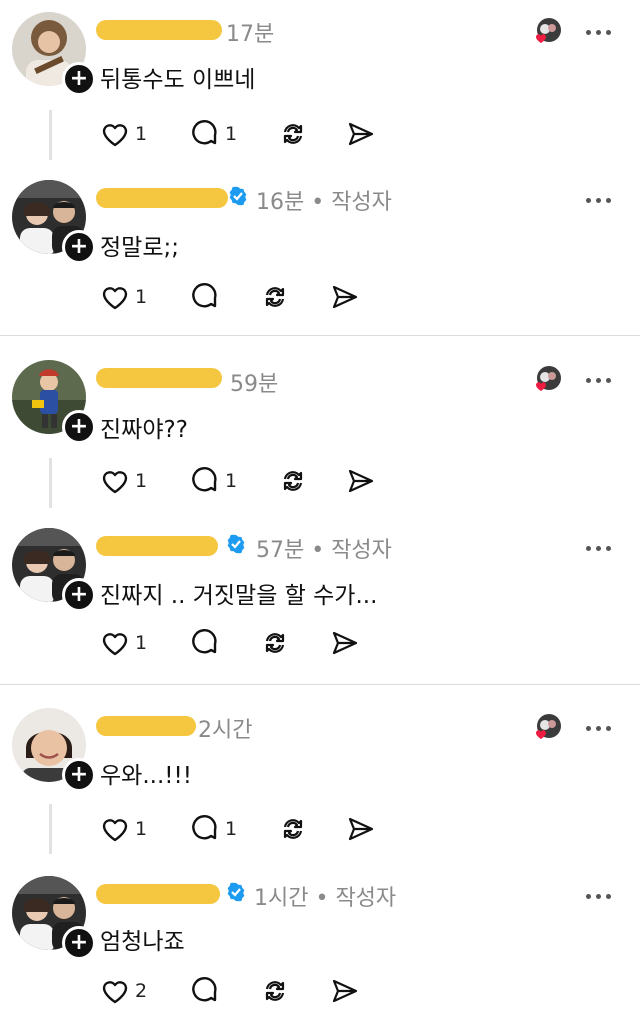 This screenshot has width=640, height=1019. Describe the element at coordinates (325, 898) in the screenshot. I see `timestamp: 1시간 • 작성자` at that location.